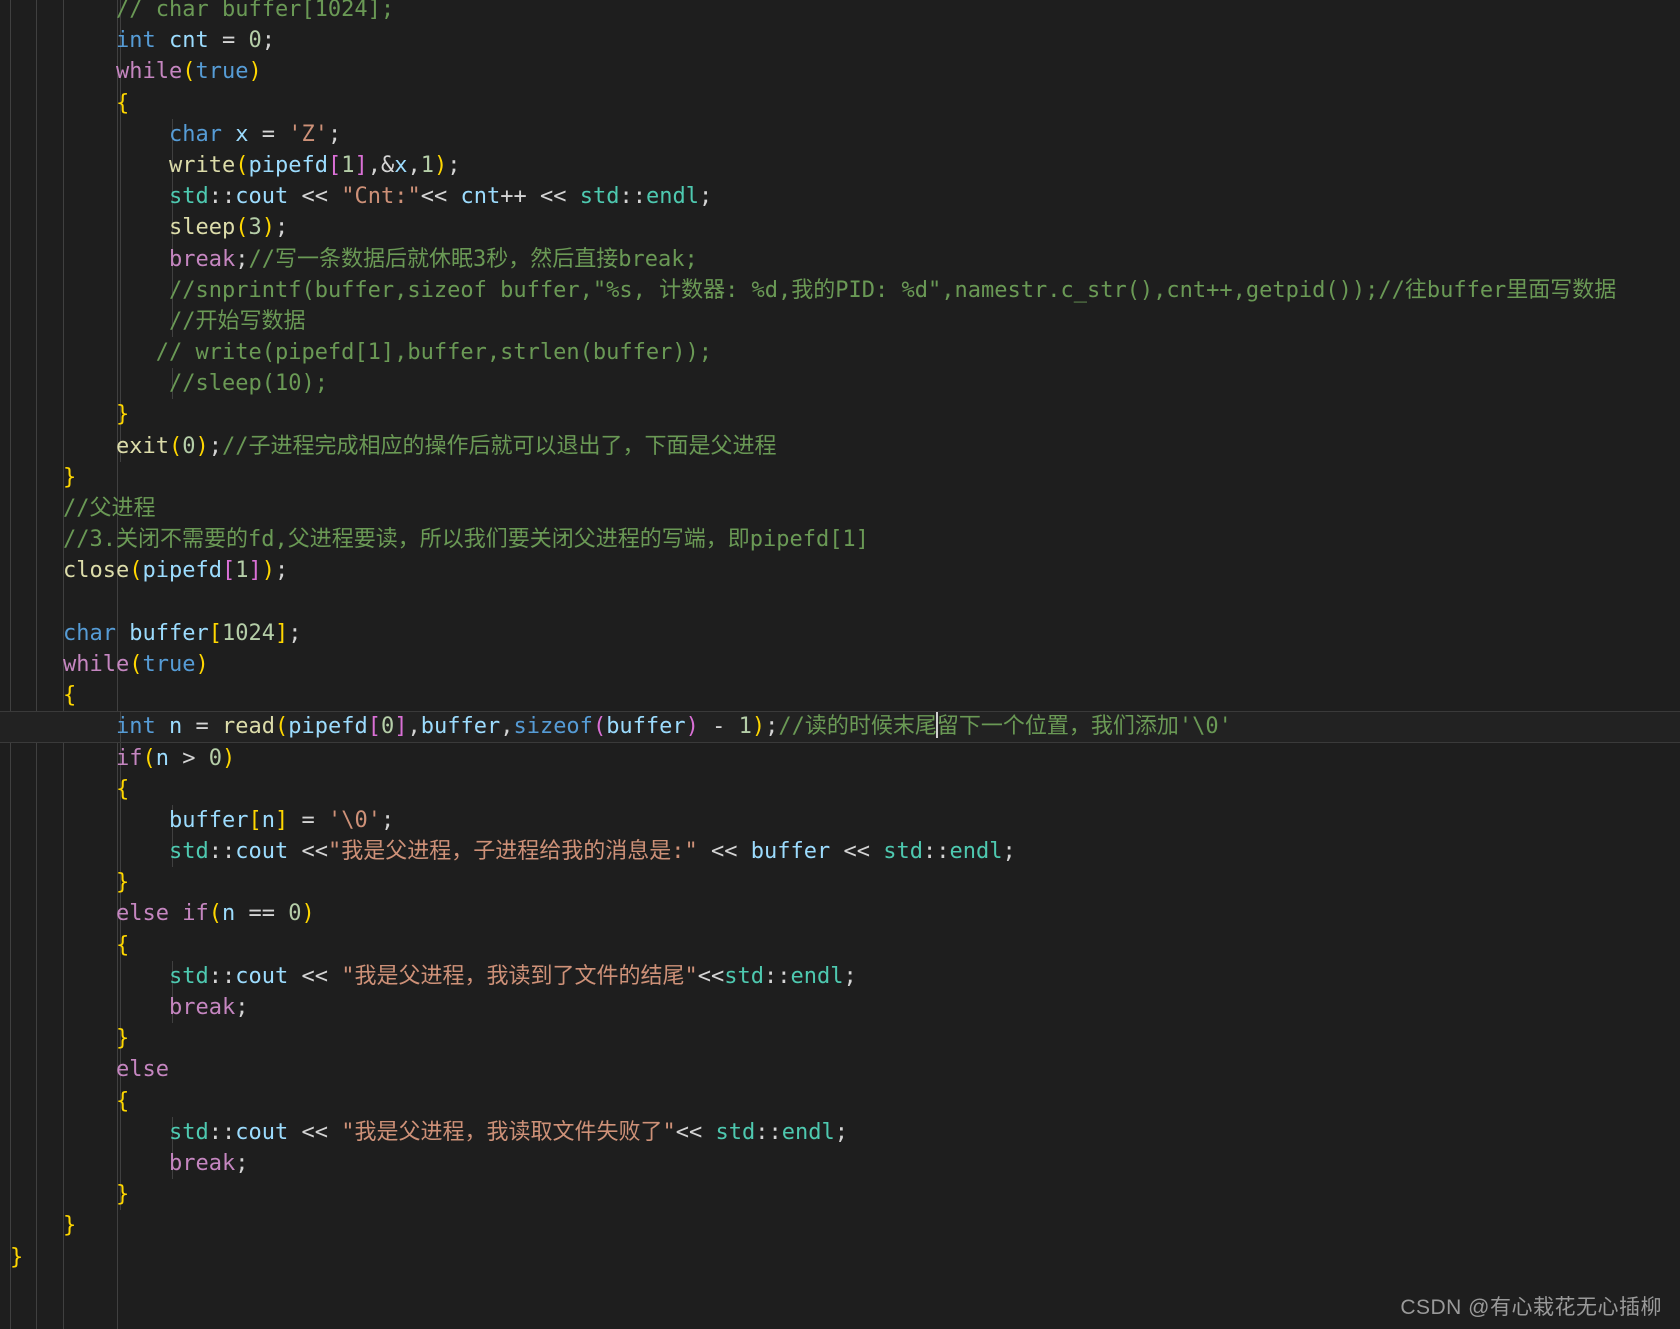 Image resolution: width=1680 pixels, height=1329 pixels. Describe the element at coordinates (182, 633) in the screenshot. I see `code-line-text: char buffer[1024];` at that location.